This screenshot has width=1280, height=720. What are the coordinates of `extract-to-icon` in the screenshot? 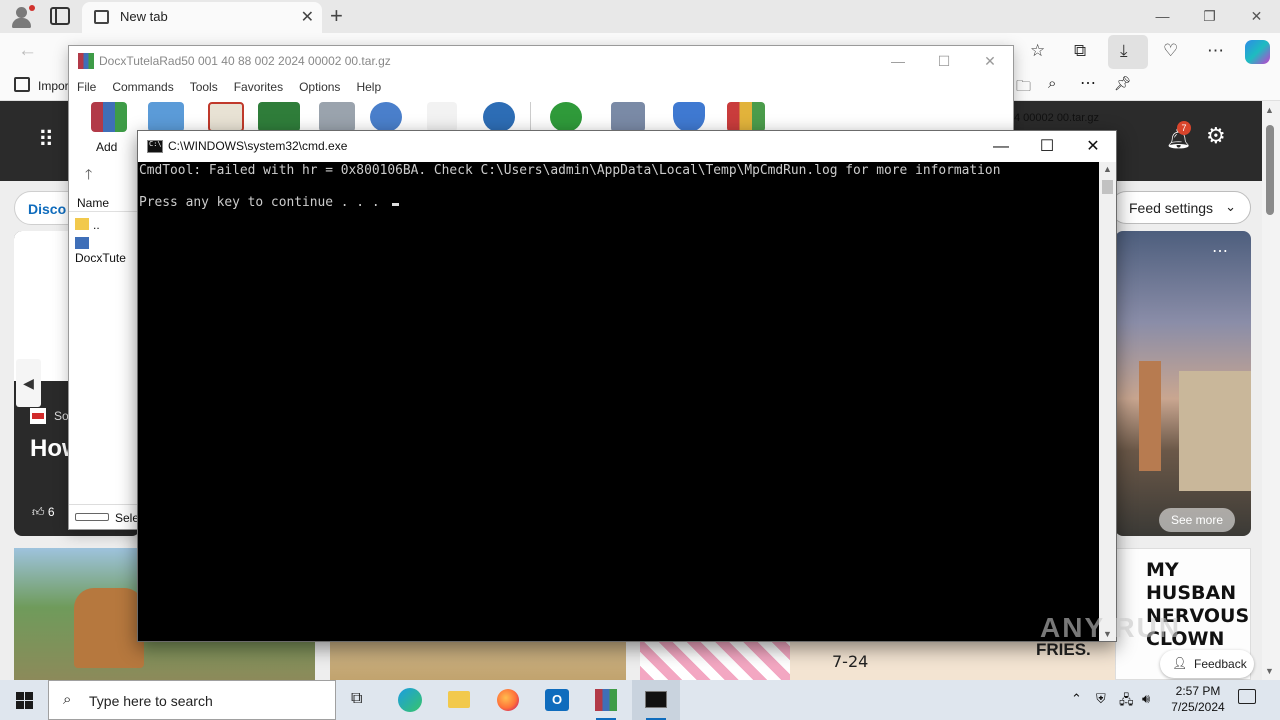 It's located at (166, 117).